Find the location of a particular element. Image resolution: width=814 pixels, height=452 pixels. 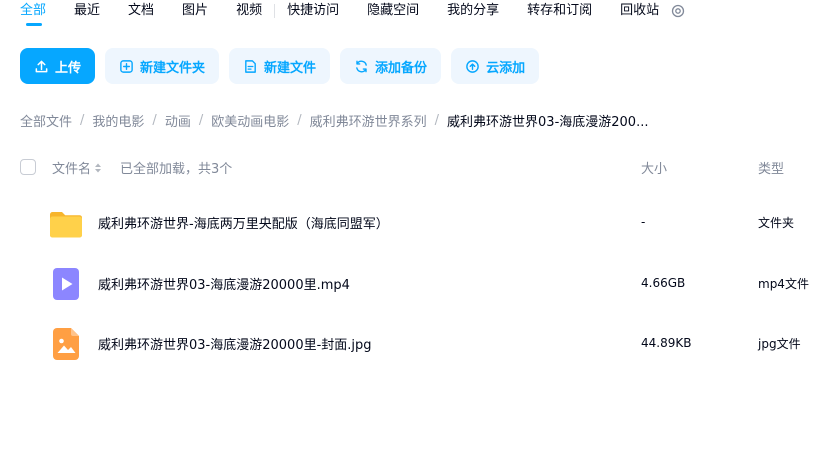

tab-recent: 最近 is located at coordinates (87, 11).